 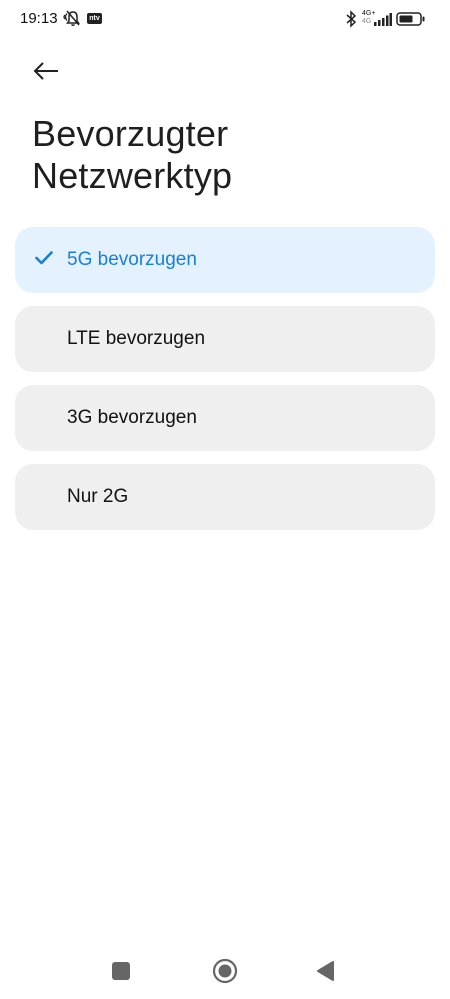 What do you see at coordinates (44, 258) in the screenshot?
I see `check-icon` at bounding box center [44, 258].